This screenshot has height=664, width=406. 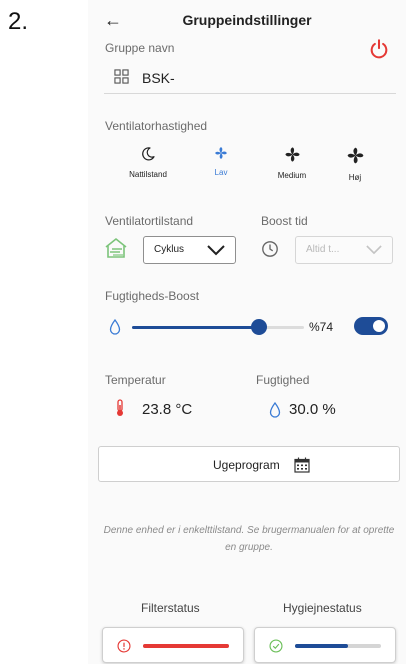 What do you see at coordinates (167, 409) in the screenshot?
I see `temperature-value: 23.8 °C` at bounding box center [167, 409].